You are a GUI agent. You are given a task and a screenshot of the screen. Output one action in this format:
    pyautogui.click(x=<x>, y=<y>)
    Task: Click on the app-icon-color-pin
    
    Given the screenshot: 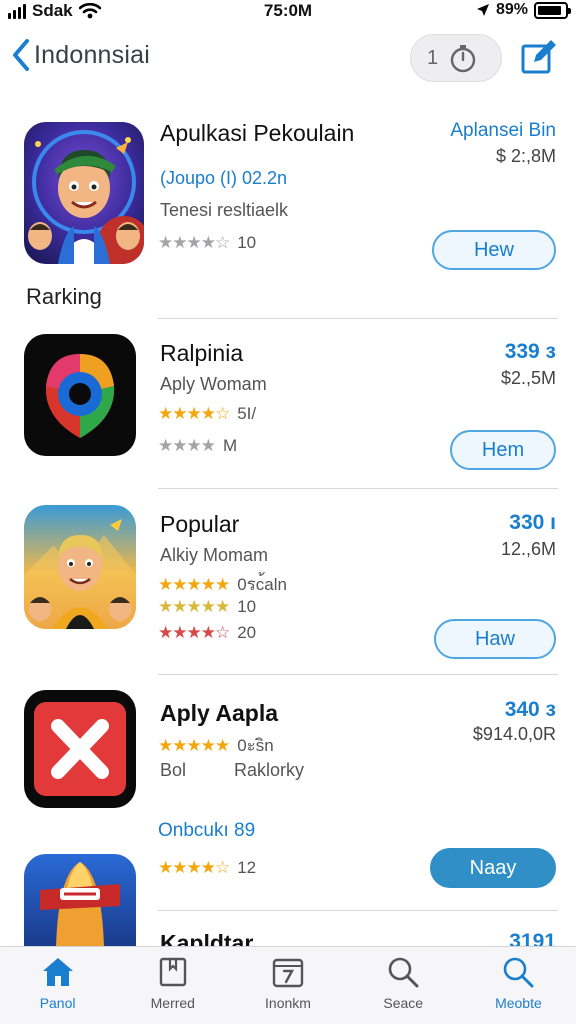 What is the action you would take?
    pyautogui.click(x=80, y=395)
    